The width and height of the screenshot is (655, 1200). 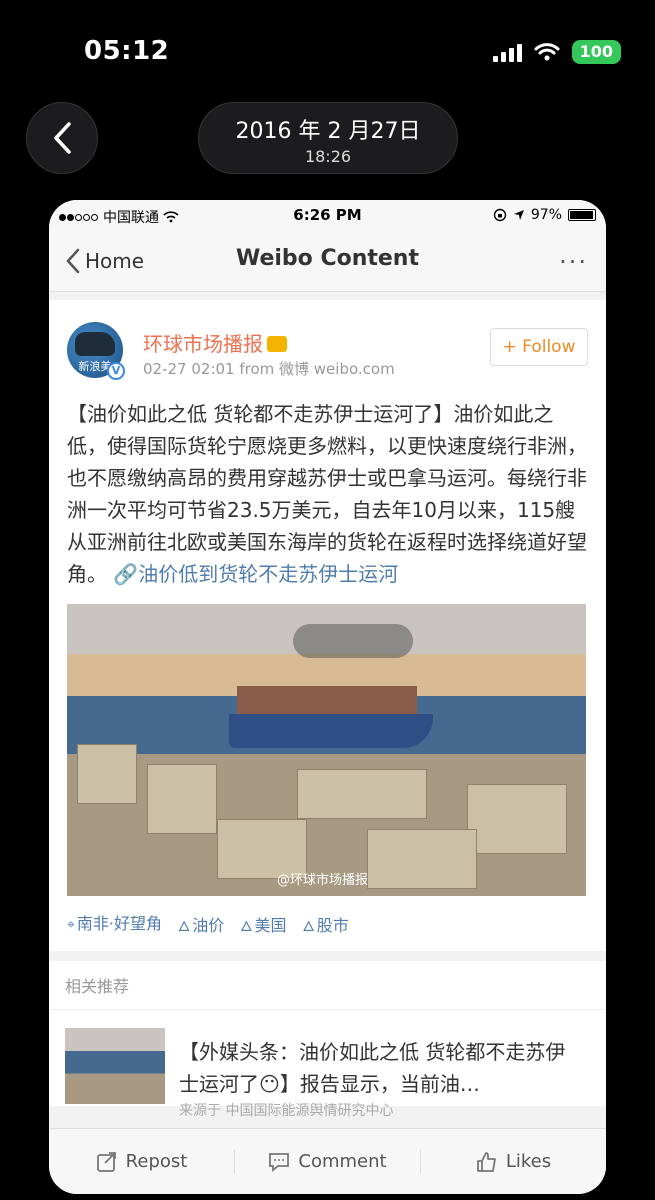 What do you see at coordinates (116, 371) in the screenshot?
I see `verified-icon: V` at bounding box center [116, 371].